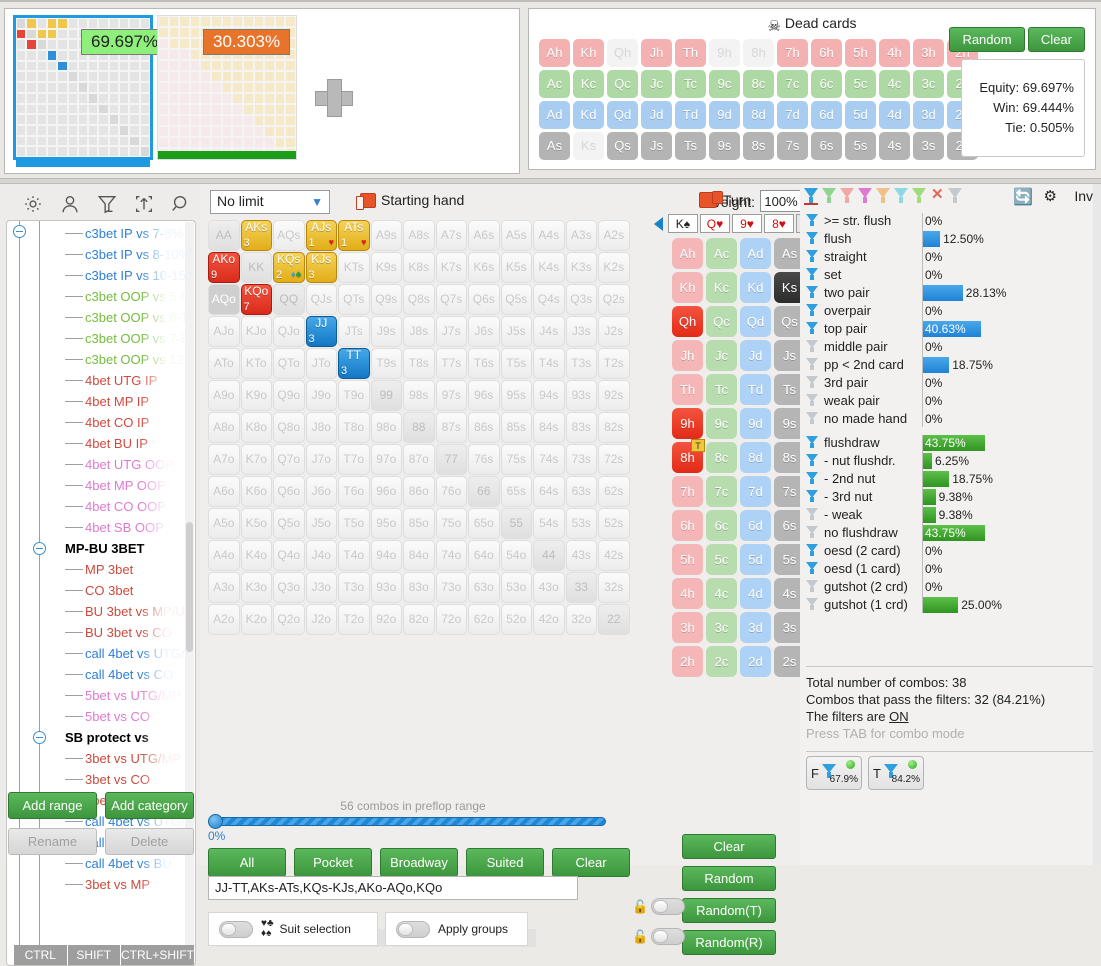 The width and height of the screenshot is (1101, 966). I want to click on matrix-cell-T6o: T6o, so click(354, 491).